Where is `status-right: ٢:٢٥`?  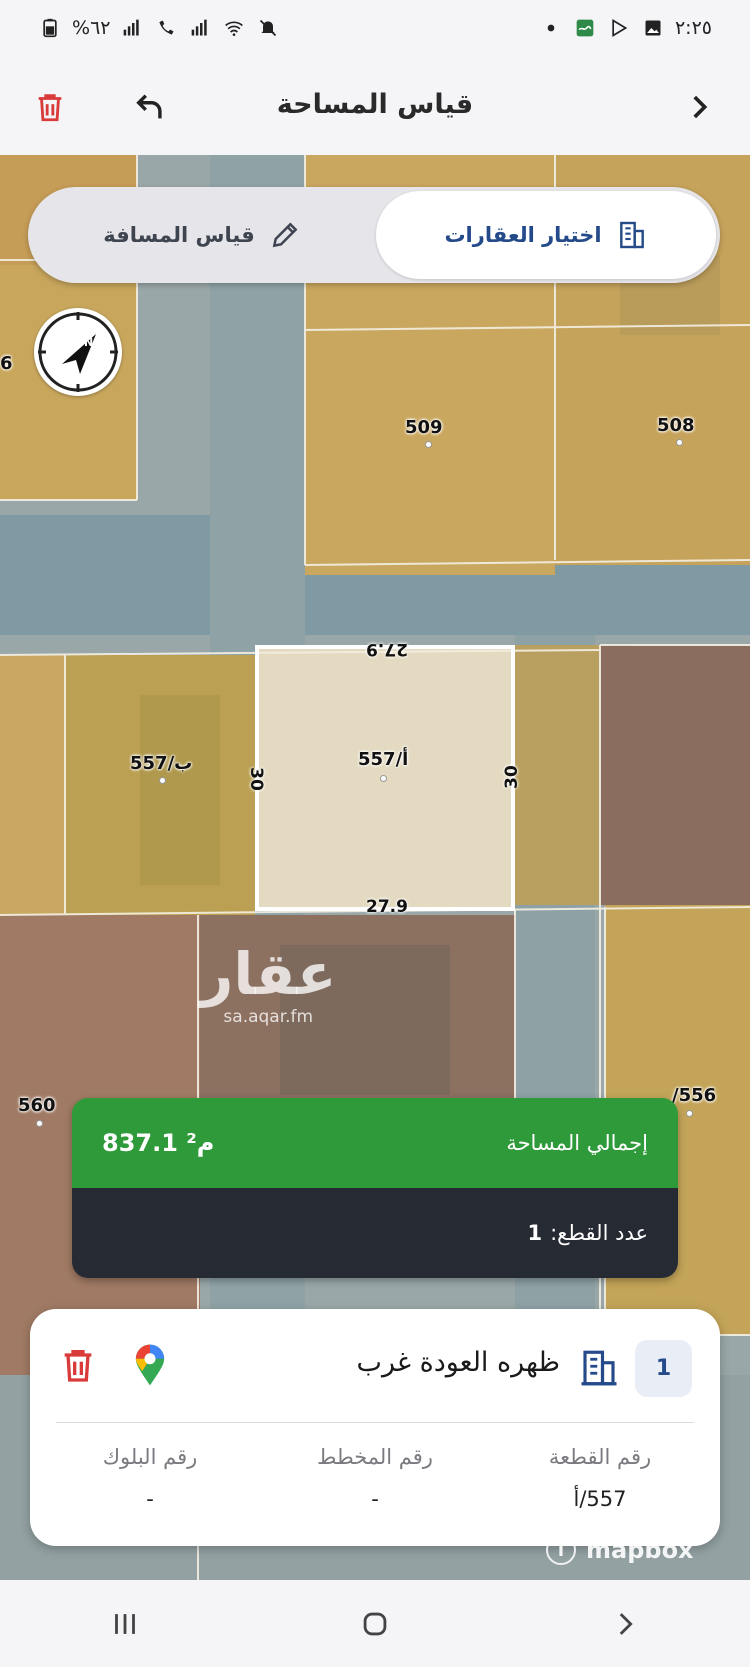
status-right: ٢:٢٥ is located at coordinates (625, 28).